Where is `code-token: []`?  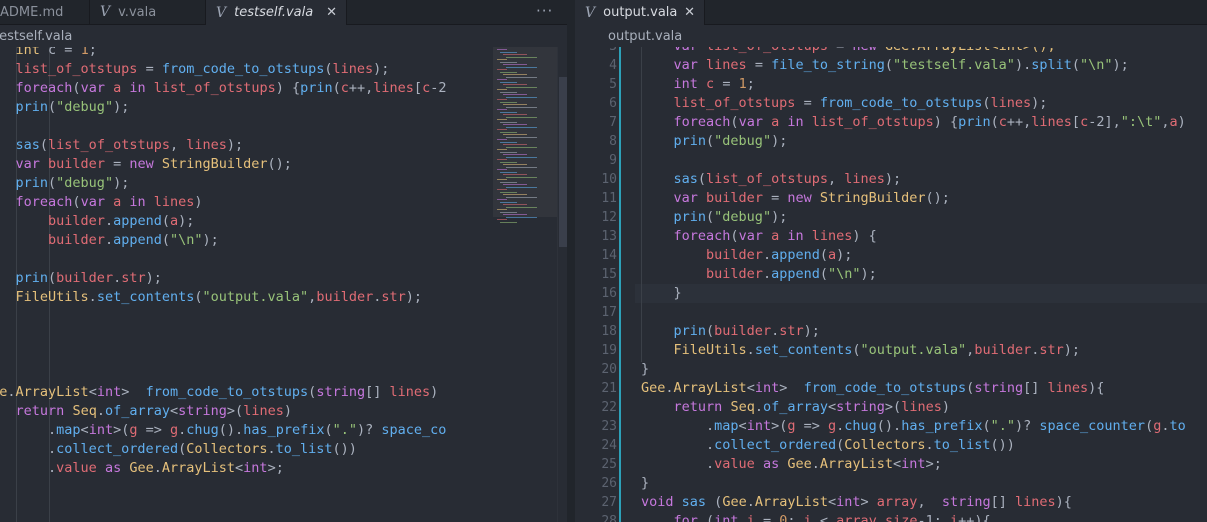
code-token: [] is located at coordinates (1002, 502).